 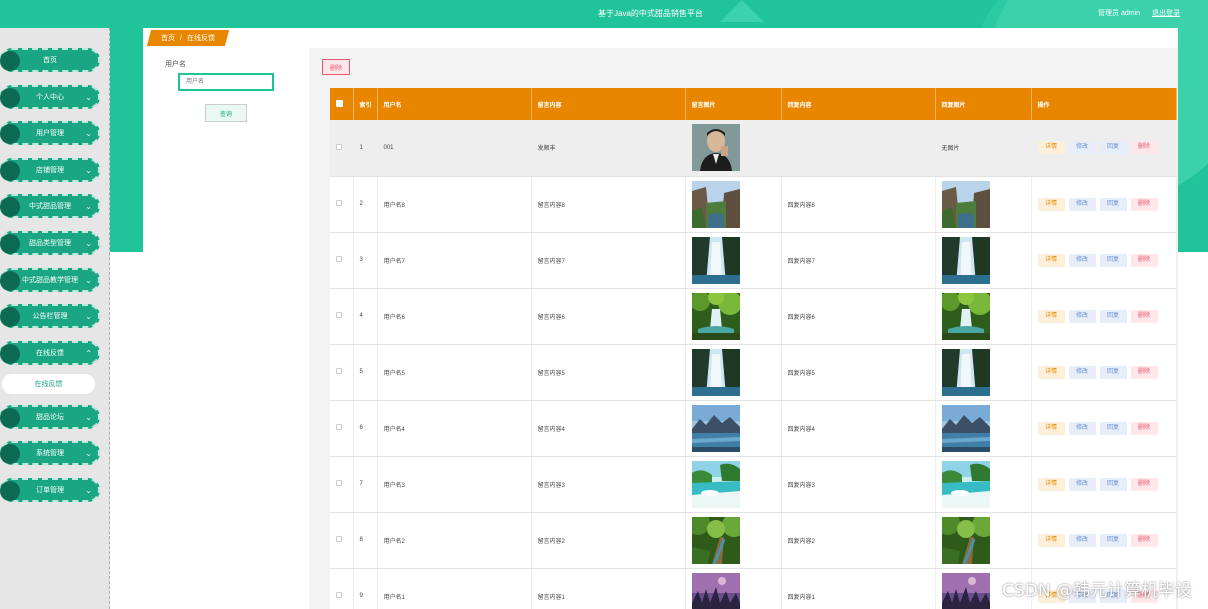 I want to click on sidebar-item: 系统管理 ⌄, so click(x=50, y=453).